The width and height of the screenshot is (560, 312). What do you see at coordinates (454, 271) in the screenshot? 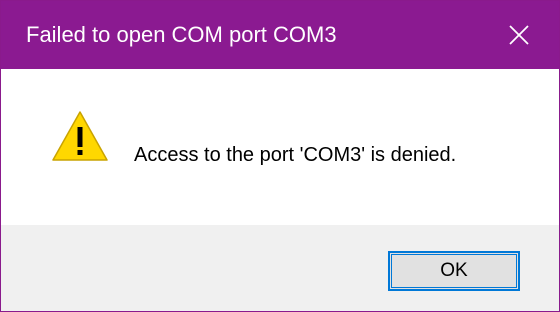
I see `ok-button: OK` at bounding box center [454, 271].